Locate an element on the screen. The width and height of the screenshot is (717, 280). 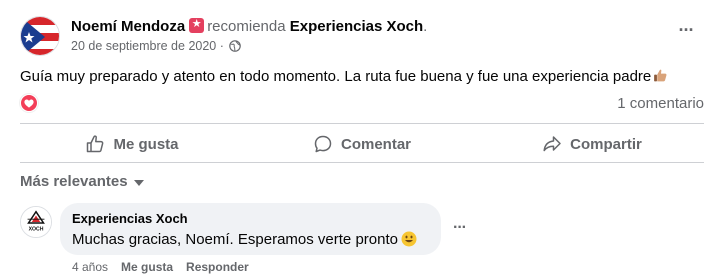
comment-button: Comentar is located at coordinates (362, 144).